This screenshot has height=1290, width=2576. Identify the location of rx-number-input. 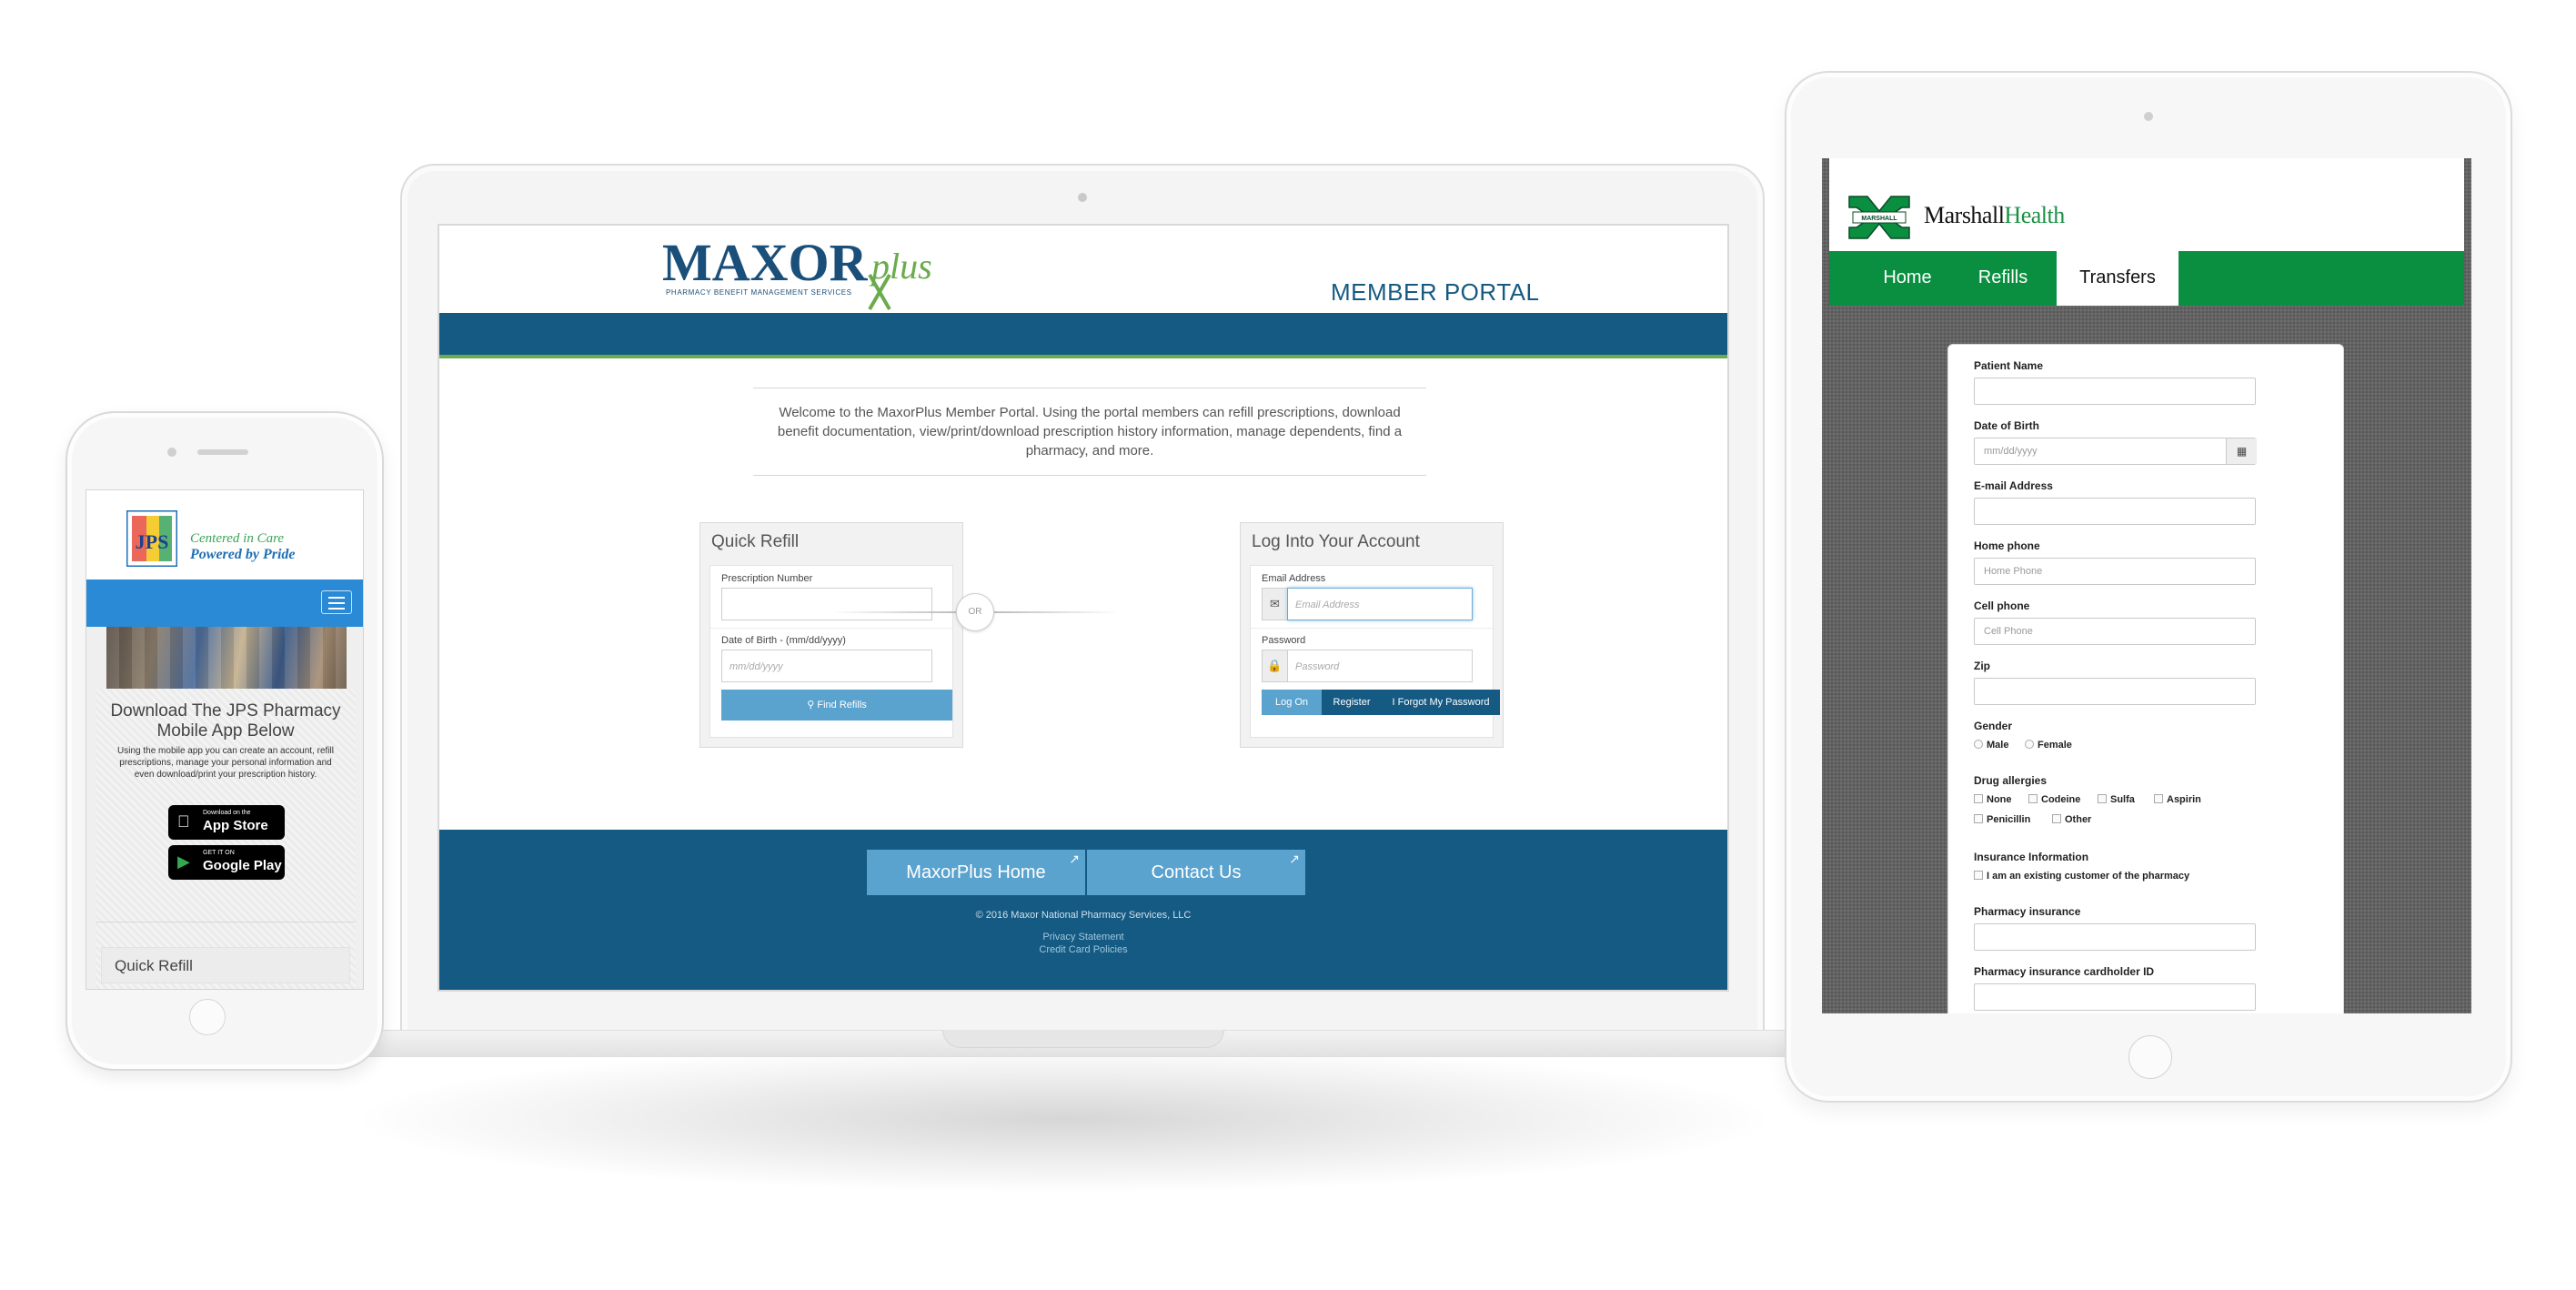
(826, 604).